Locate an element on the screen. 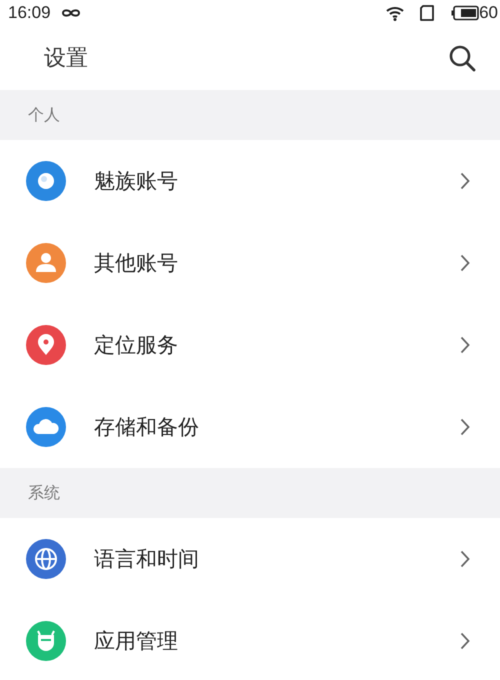  item-label: 定位服务 is located at coordinates (136, 345).